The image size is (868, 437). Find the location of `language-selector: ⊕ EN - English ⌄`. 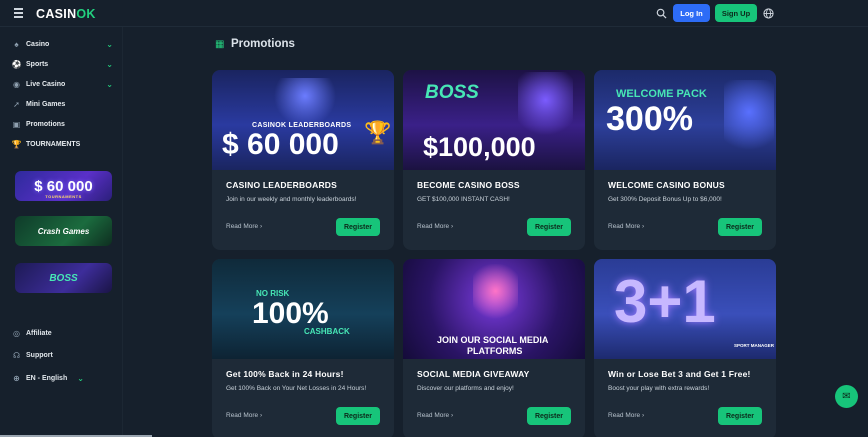

language-selector: ⊕ EN - English ⌄ is located at coordinates (48, 378).